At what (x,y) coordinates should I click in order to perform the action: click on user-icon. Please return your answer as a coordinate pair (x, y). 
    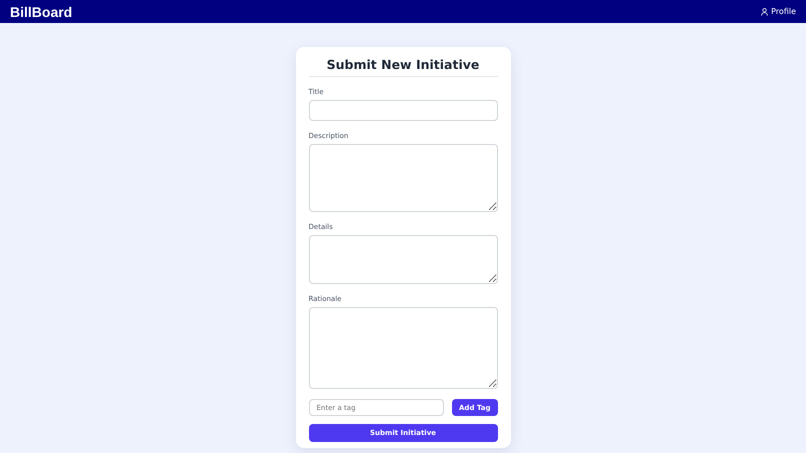
    Looking at the image, I should click on (764, 12).